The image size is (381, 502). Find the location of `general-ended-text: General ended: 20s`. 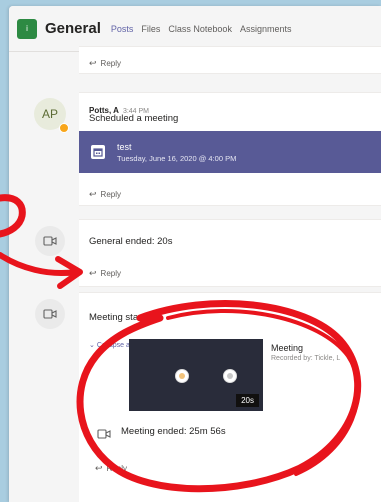

general-ended-text: General ended: 20s is located at coordinates (131, 241).